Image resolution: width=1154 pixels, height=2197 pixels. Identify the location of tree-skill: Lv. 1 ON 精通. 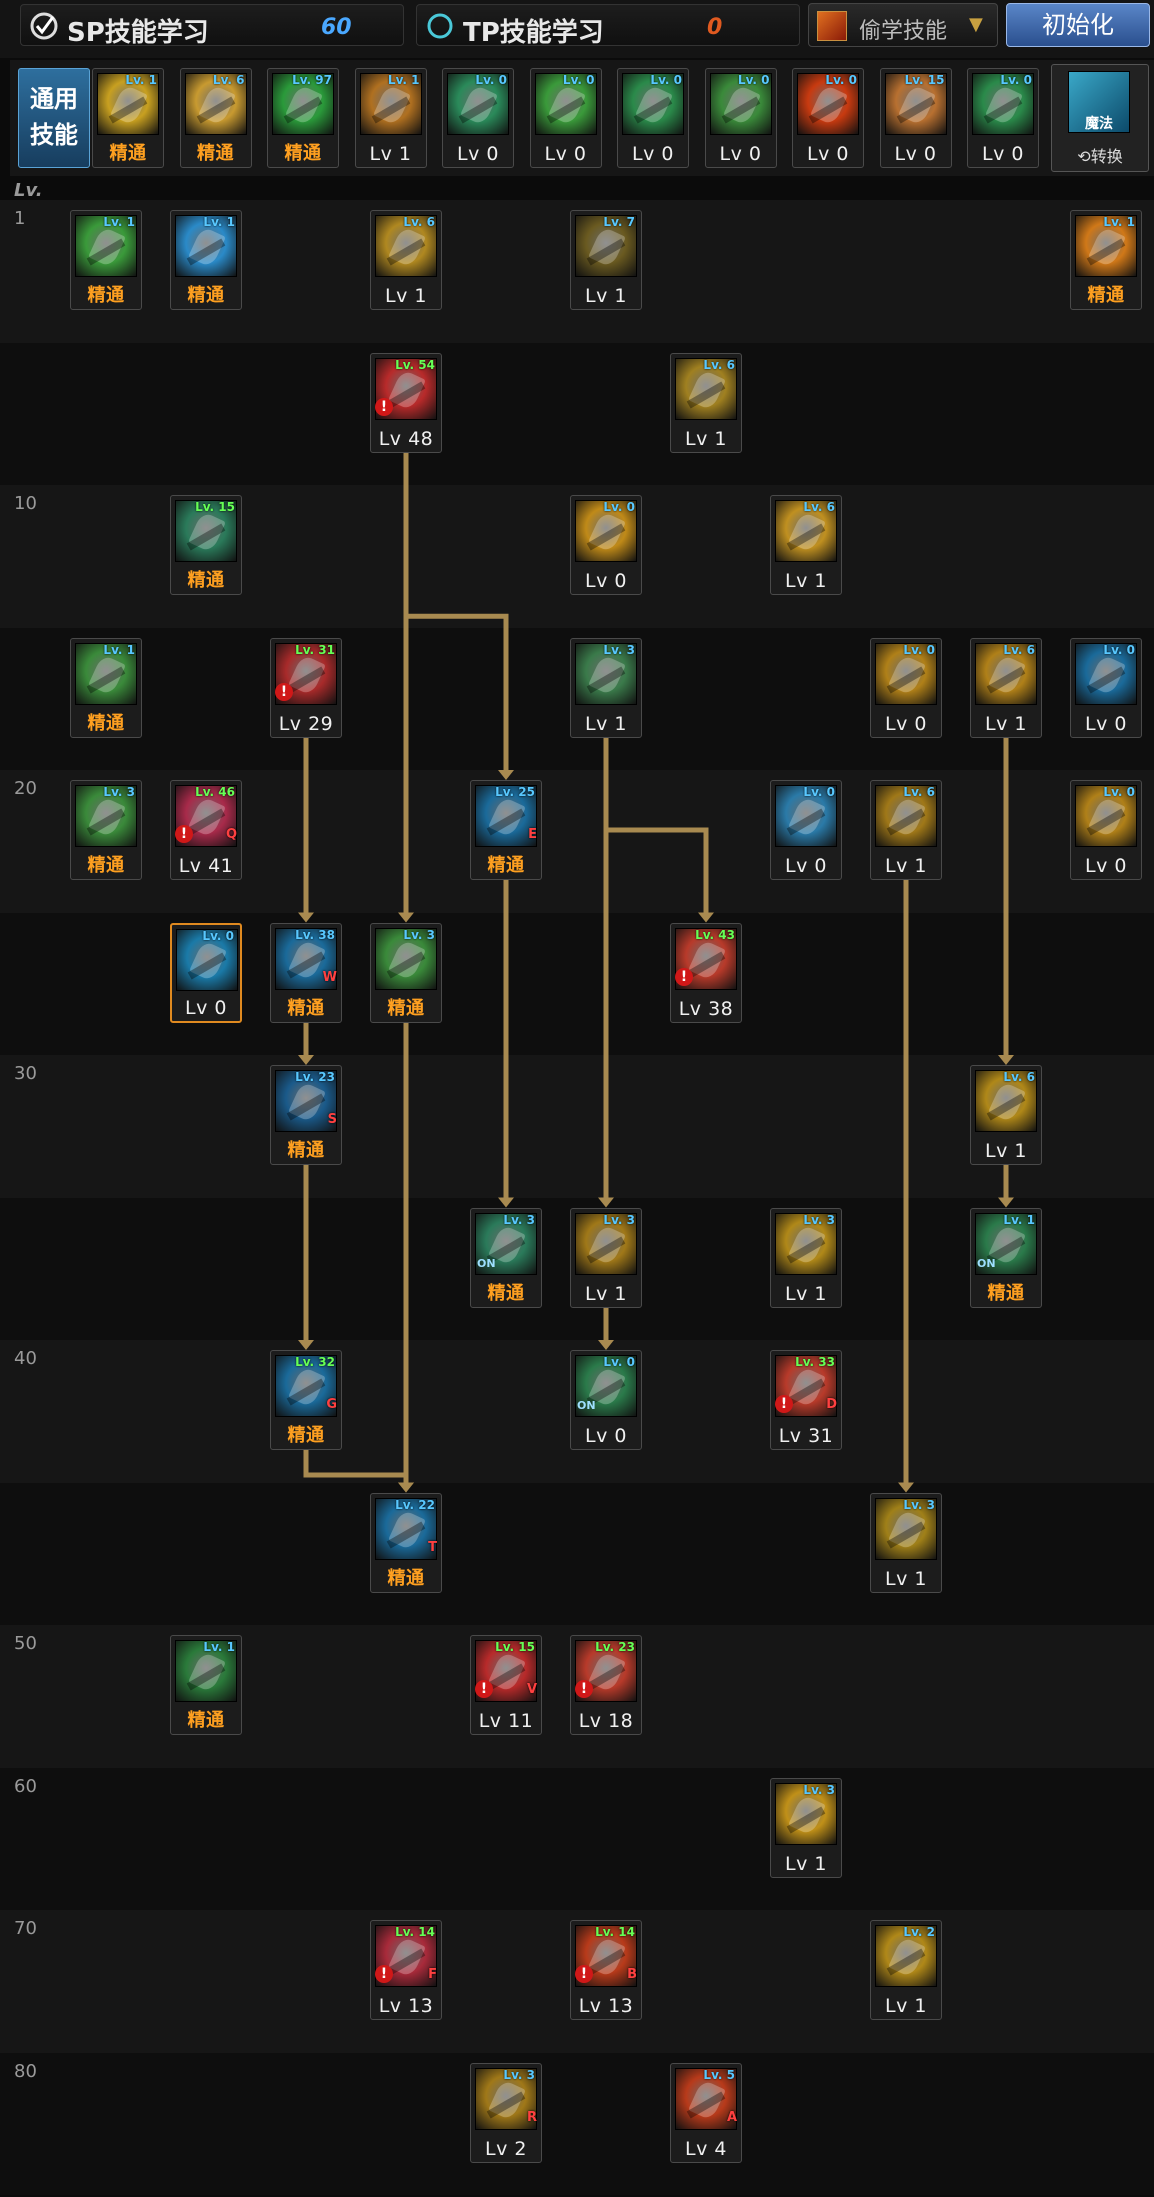
(1006, 1257).